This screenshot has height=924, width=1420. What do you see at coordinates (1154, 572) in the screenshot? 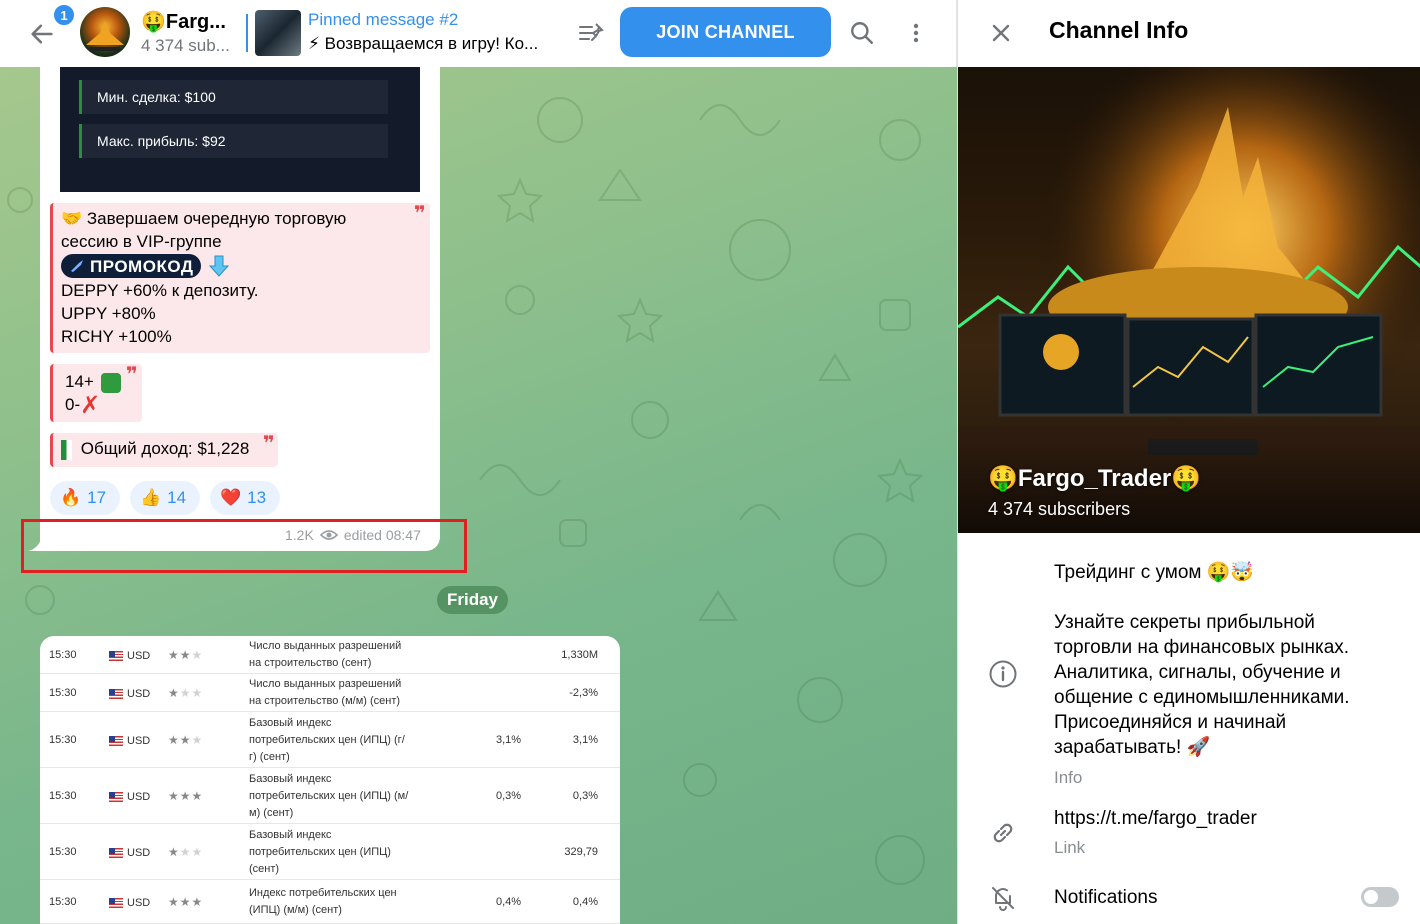
I see `channel-tagline: Трейдинг с умом 🤑🤯` at bounding box center [1154, 572].